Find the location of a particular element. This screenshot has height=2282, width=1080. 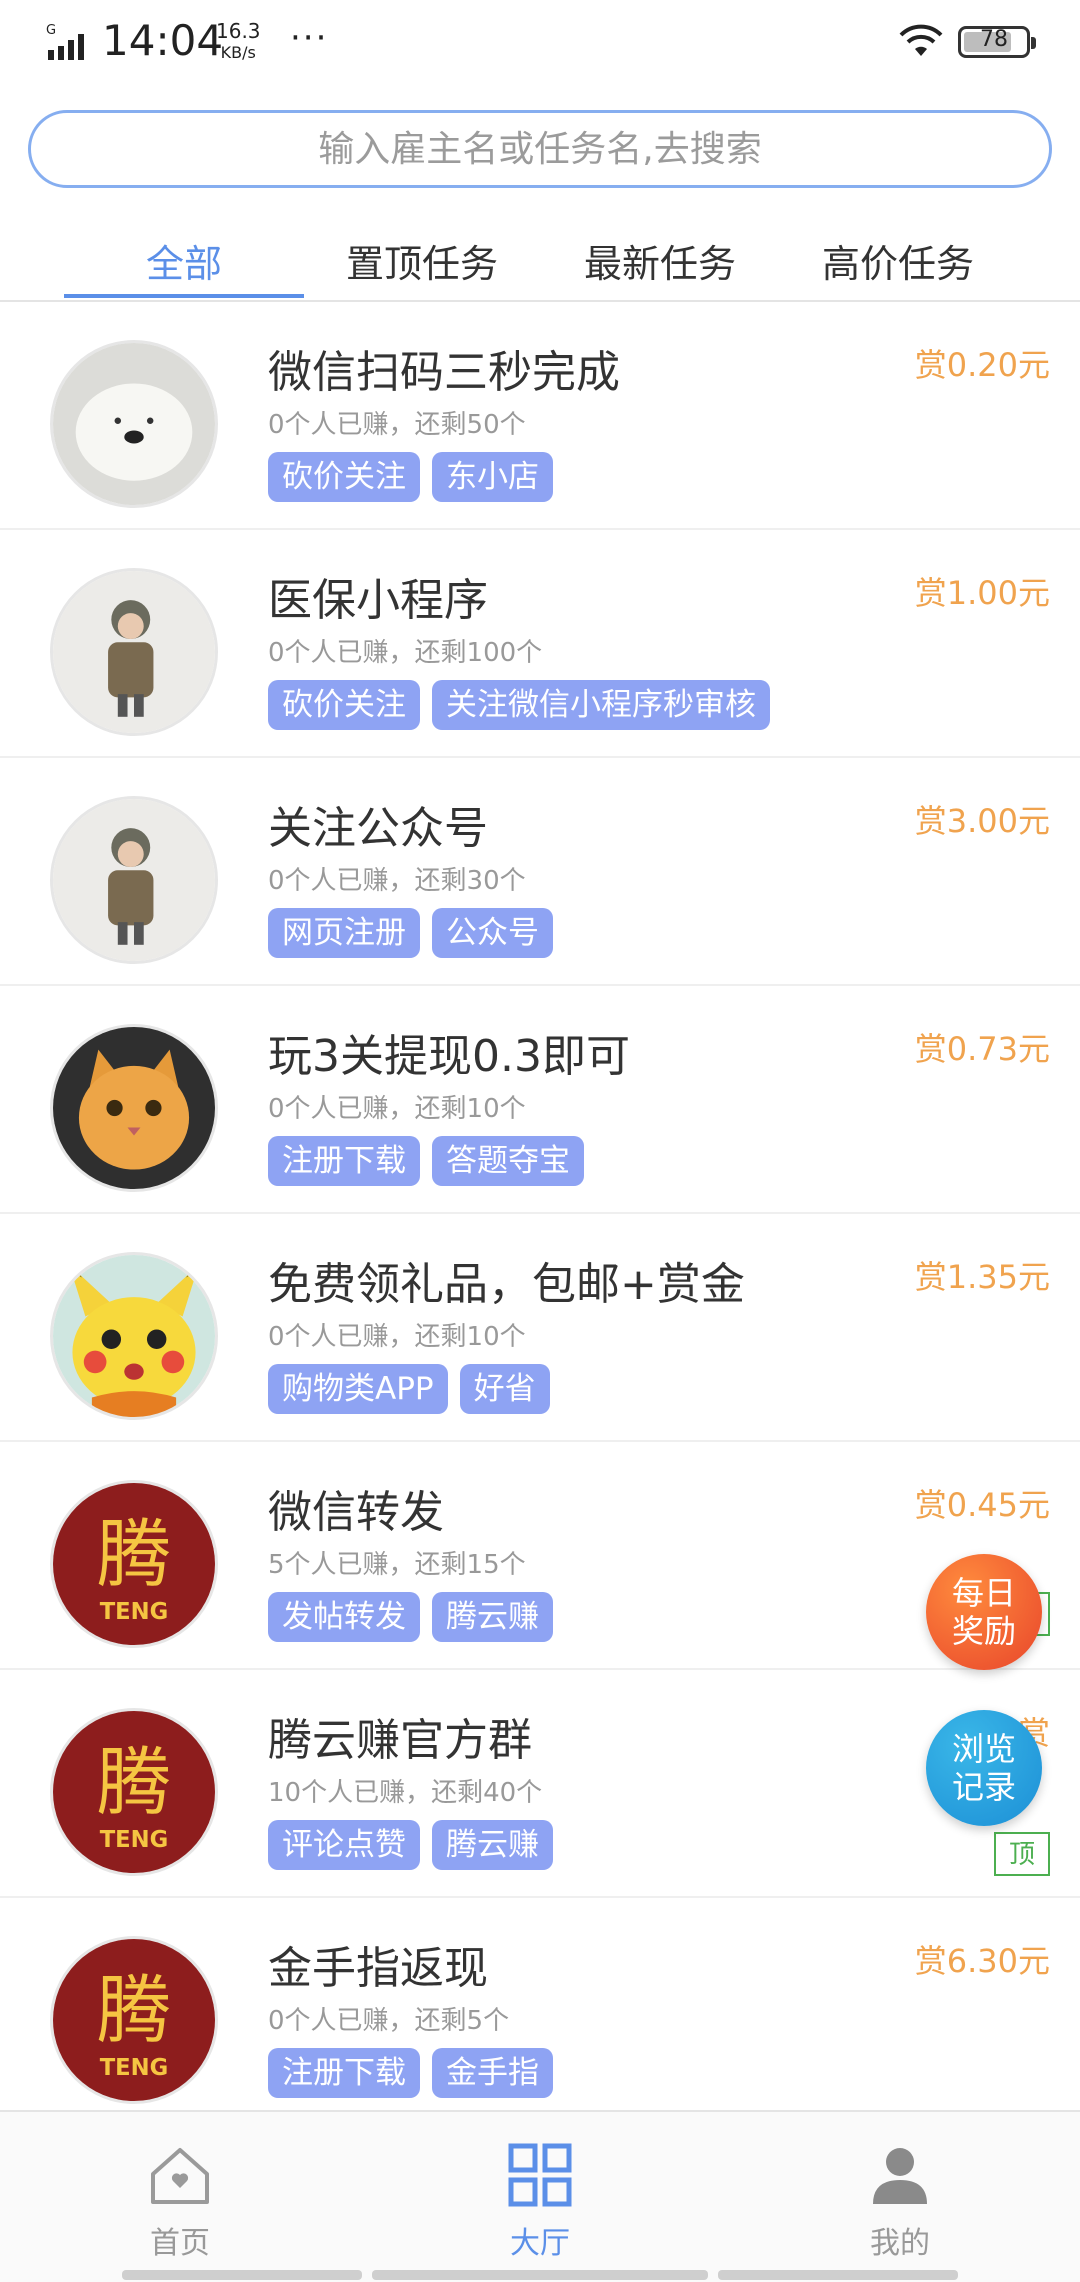

task-tag: 评论点赞 is located at coordinates (344, 1845).